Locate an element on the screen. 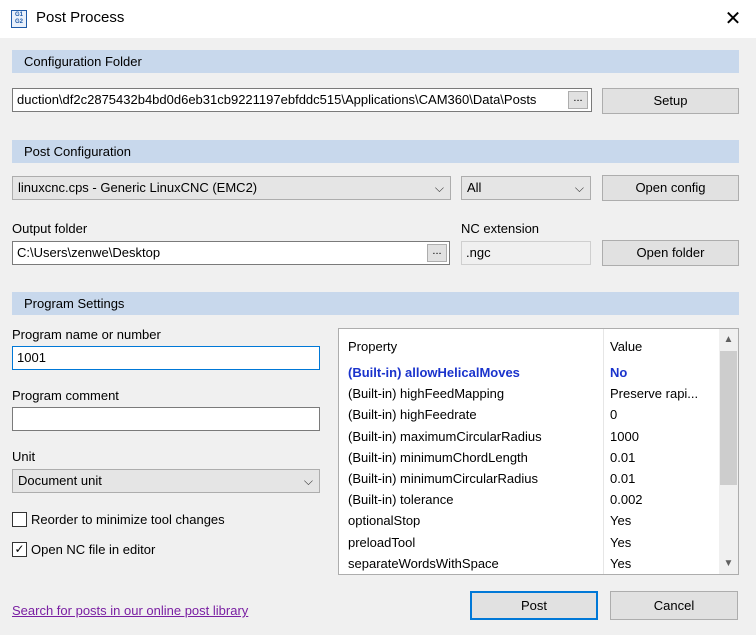 Image resolution: width=756 pixels, height=635 pixels. window-title: Post Process is located at coordinates (80, 17).